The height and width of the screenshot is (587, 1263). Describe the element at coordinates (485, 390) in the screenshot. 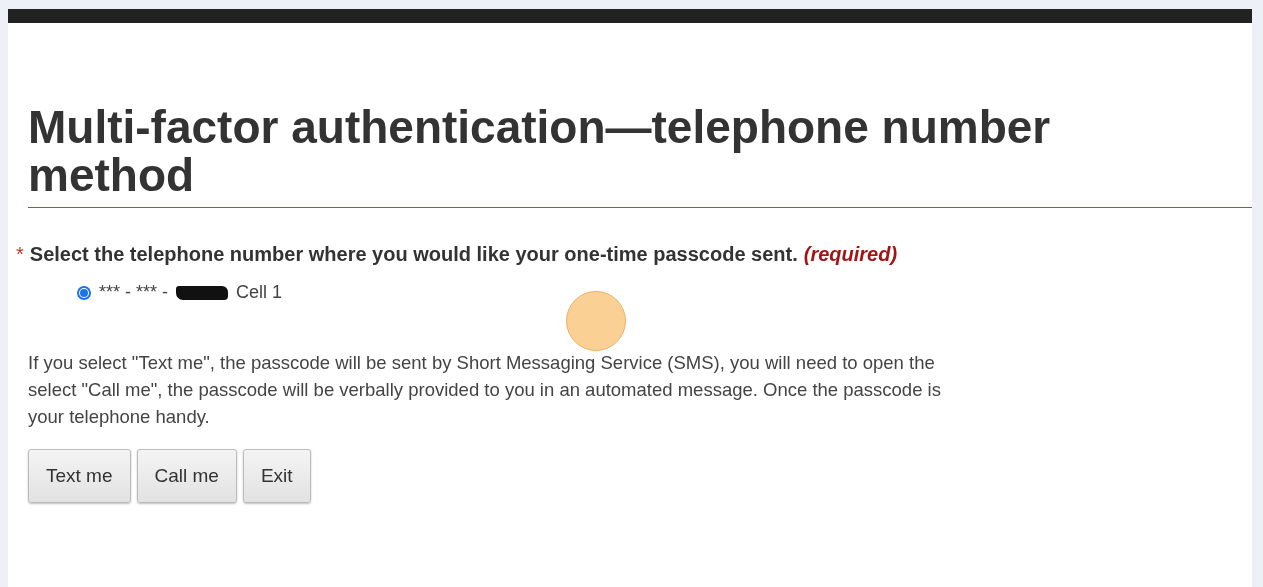

I see `info-paragraph: If you select "Text me", the passcode will be sent by Short Messaging Service (SMS), you will need to open the select "Call me", the passcode will be verbally provided to you in an automated message. Once the passcode is your telephone handy.` at that location.